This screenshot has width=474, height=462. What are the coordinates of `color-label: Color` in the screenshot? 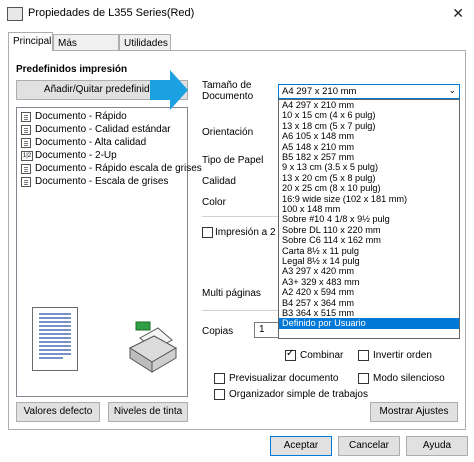 It's located at (214, 202).